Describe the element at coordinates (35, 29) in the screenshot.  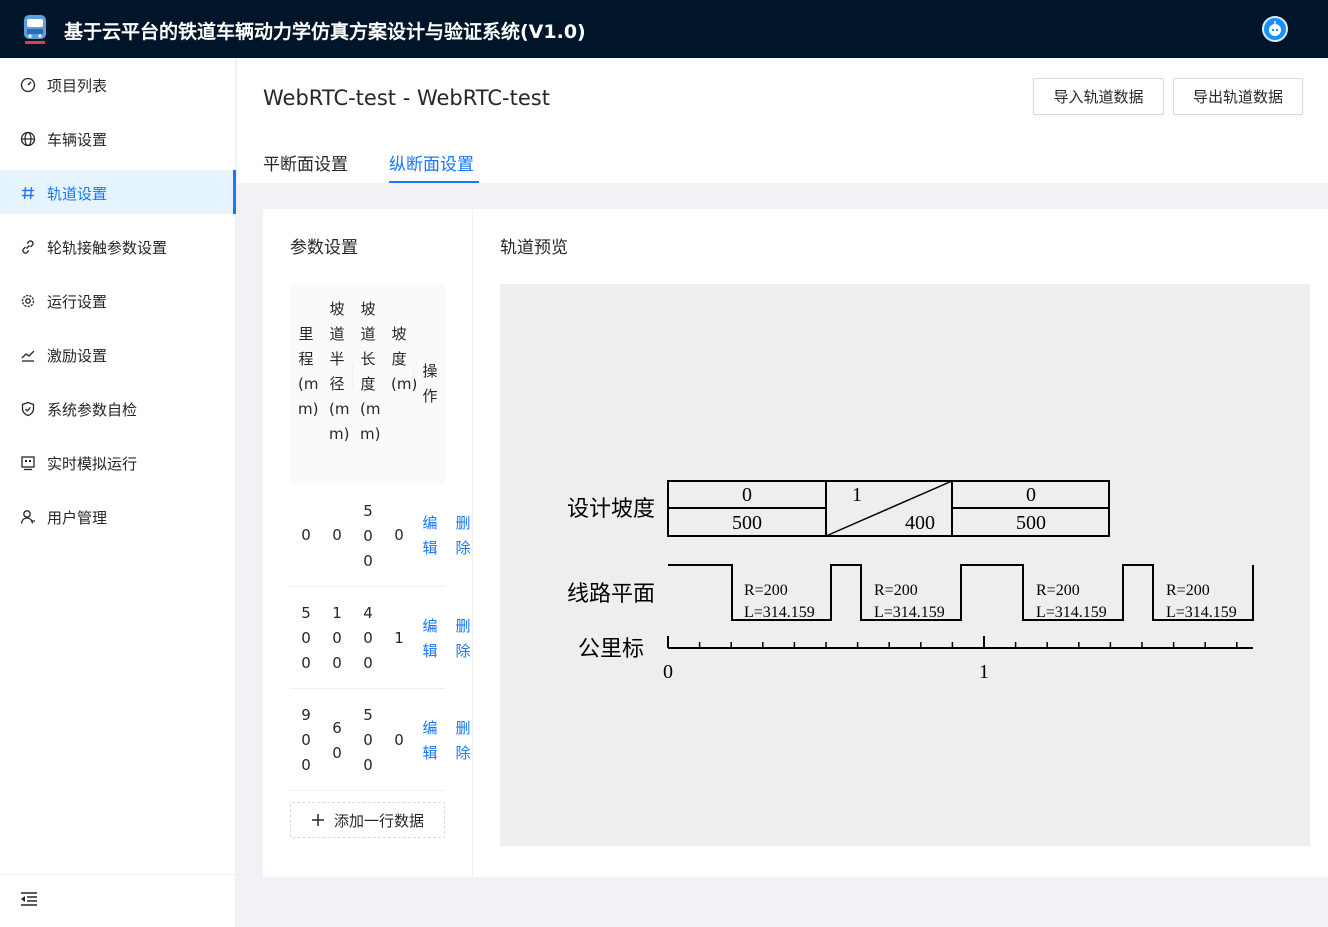
I see `train-logo-icon` at that location.